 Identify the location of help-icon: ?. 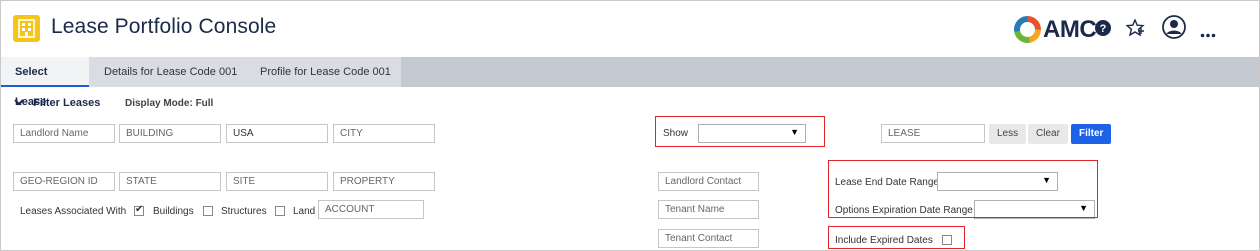
(1103, 30).